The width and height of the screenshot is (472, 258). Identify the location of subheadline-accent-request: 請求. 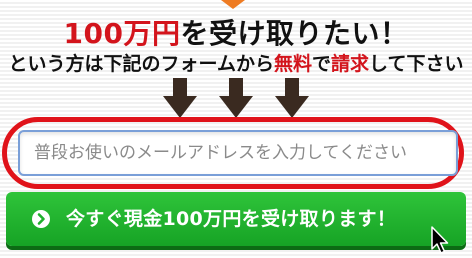
(350, 64).